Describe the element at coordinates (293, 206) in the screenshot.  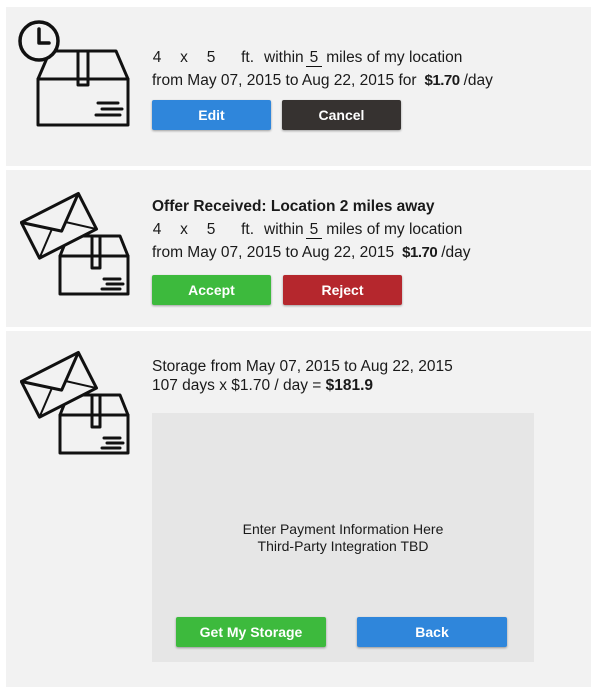
I see `offer-title: Offer Received: Location 2 miles away` at that location.